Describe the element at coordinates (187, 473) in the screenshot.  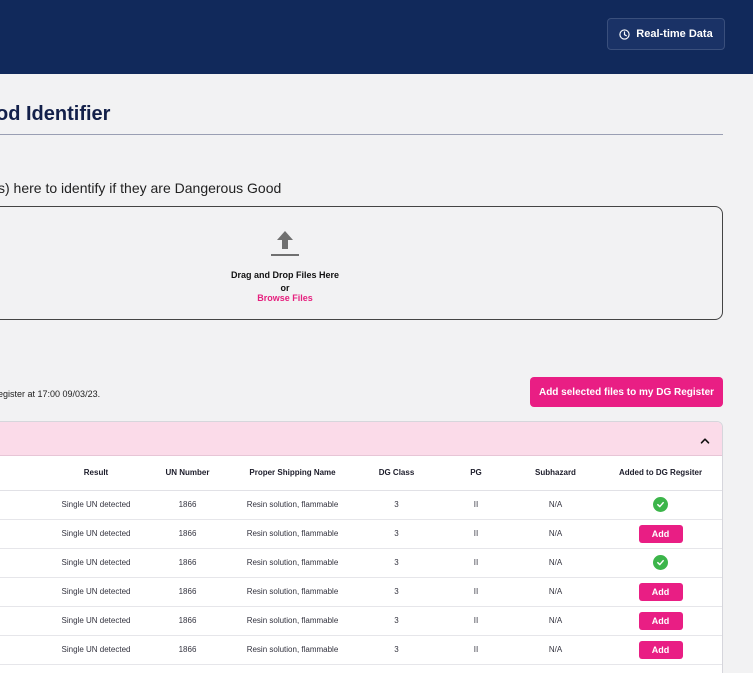
I see `header-un-number: UN Number` at that location.